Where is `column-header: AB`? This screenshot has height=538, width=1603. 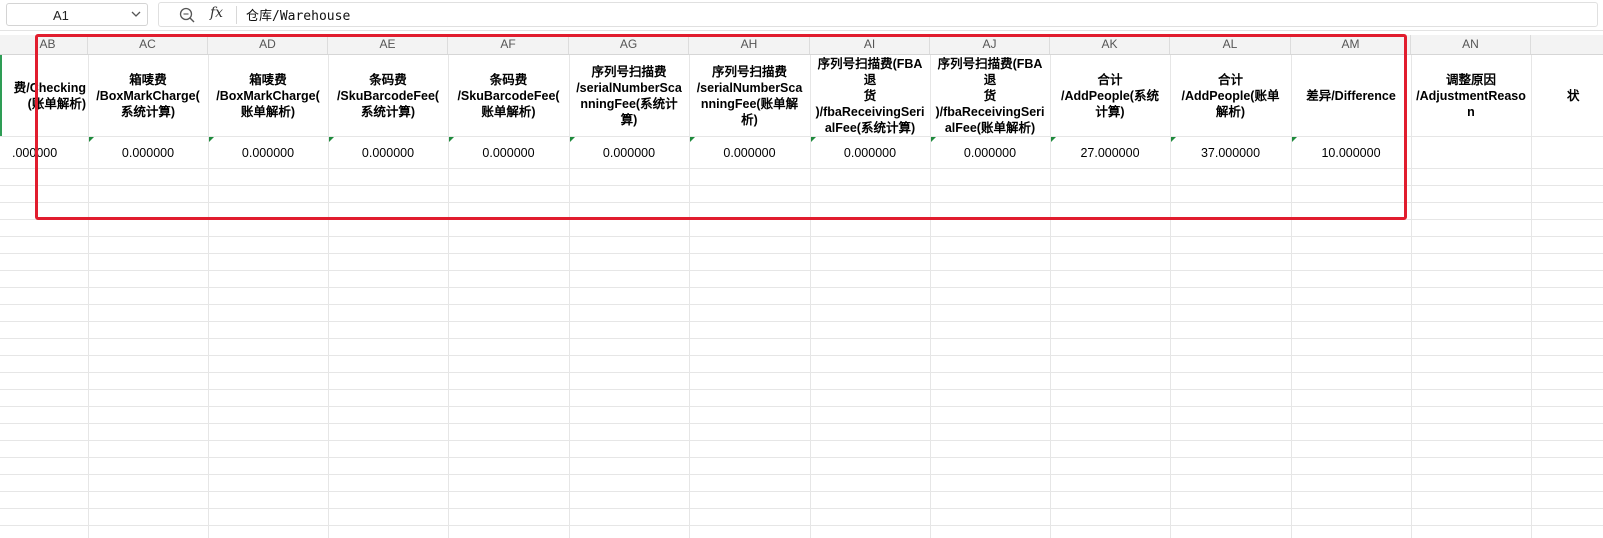 column-header: AB is located at coordinates (48, 44).